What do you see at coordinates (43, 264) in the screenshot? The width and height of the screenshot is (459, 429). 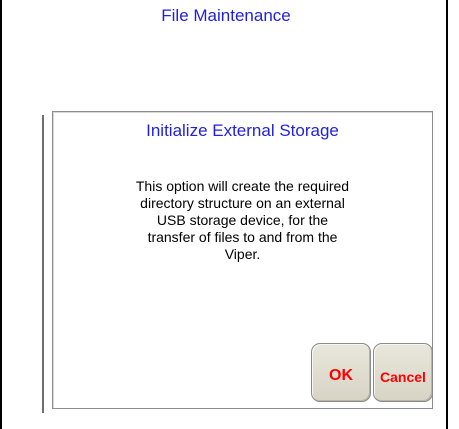 I see `left-divider` at bounding box center [43, 264].